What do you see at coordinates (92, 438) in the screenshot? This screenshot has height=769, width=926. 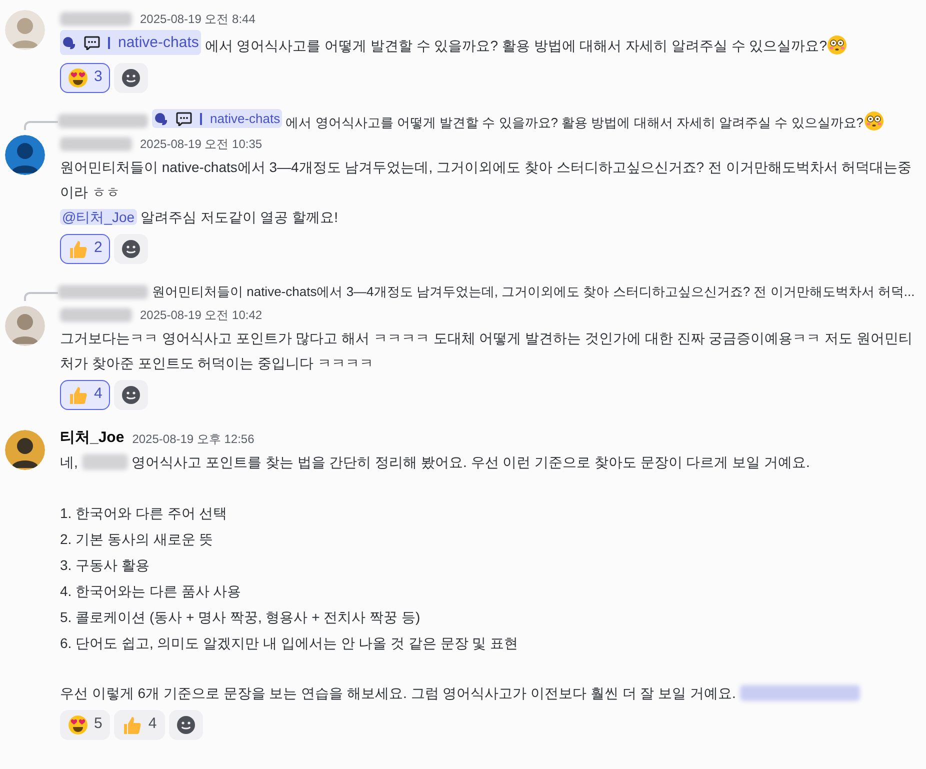 I see `author-name: 티처_Joe` at bounding box center [92, 438].